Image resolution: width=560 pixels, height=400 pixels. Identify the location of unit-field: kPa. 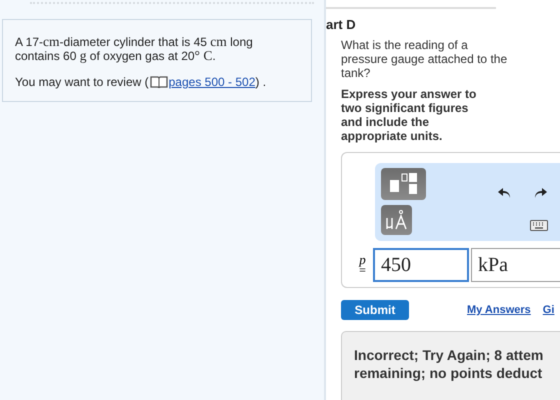
(515, 265).